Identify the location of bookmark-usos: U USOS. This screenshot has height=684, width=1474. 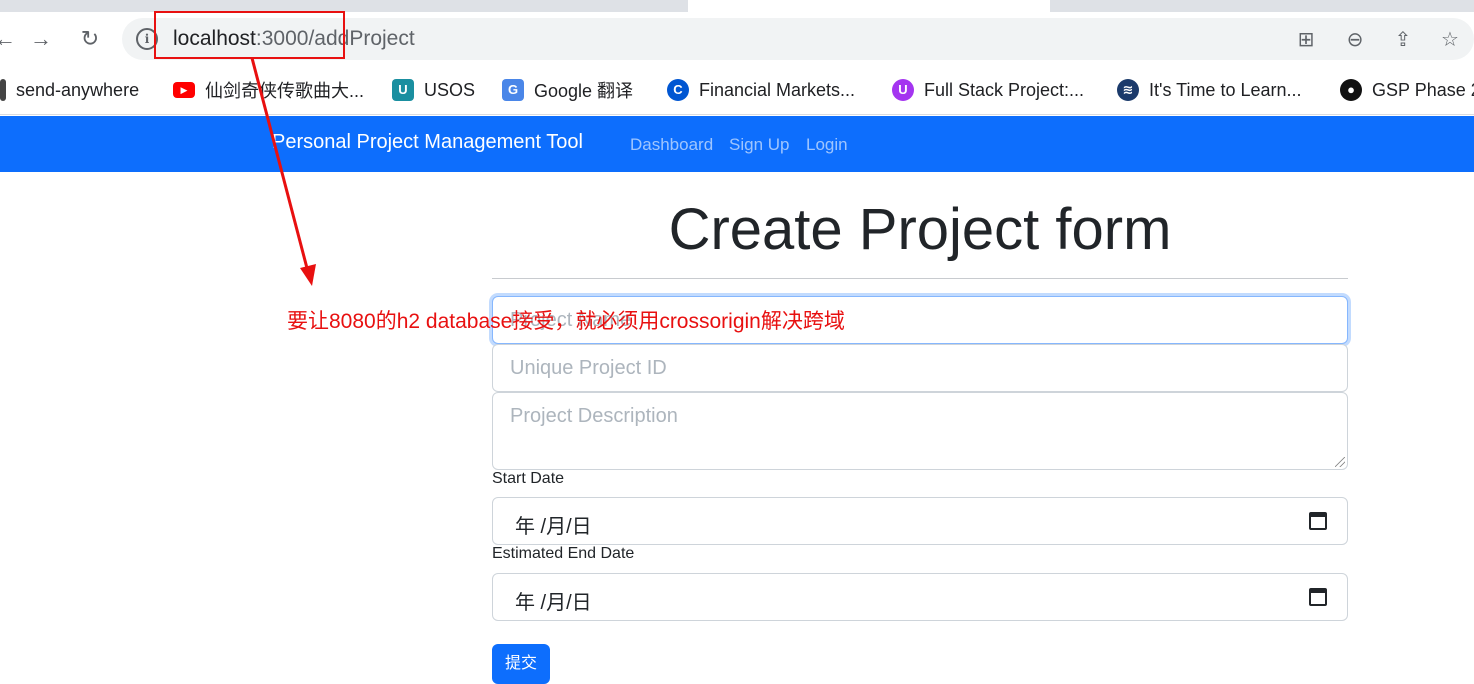
(433, 90).